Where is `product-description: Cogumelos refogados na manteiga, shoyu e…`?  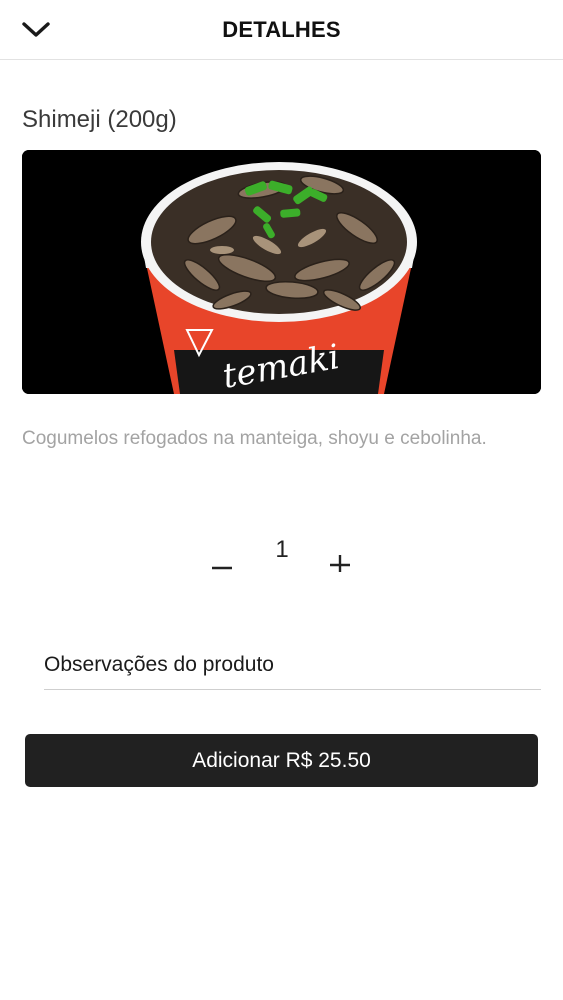
product-description: Cogumelos refogados na manteiga, shoyu e… is located at coordinates (254, 438).